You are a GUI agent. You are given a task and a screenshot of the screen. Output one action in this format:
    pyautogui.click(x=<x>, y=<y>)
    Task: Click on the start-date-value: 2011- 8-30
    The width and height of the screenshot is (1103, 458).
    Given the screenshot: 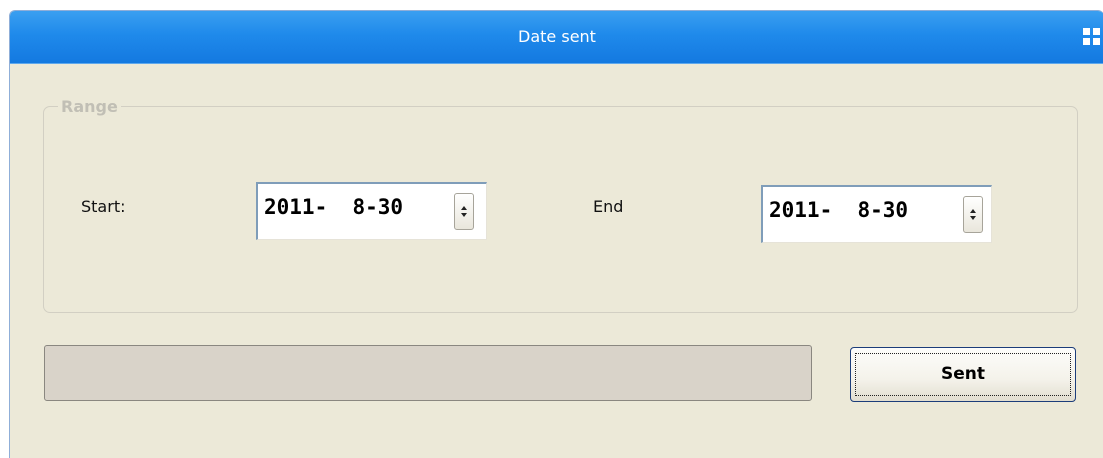 What is the action you would take?
    pyautogui.click(x=333, y=207)
    